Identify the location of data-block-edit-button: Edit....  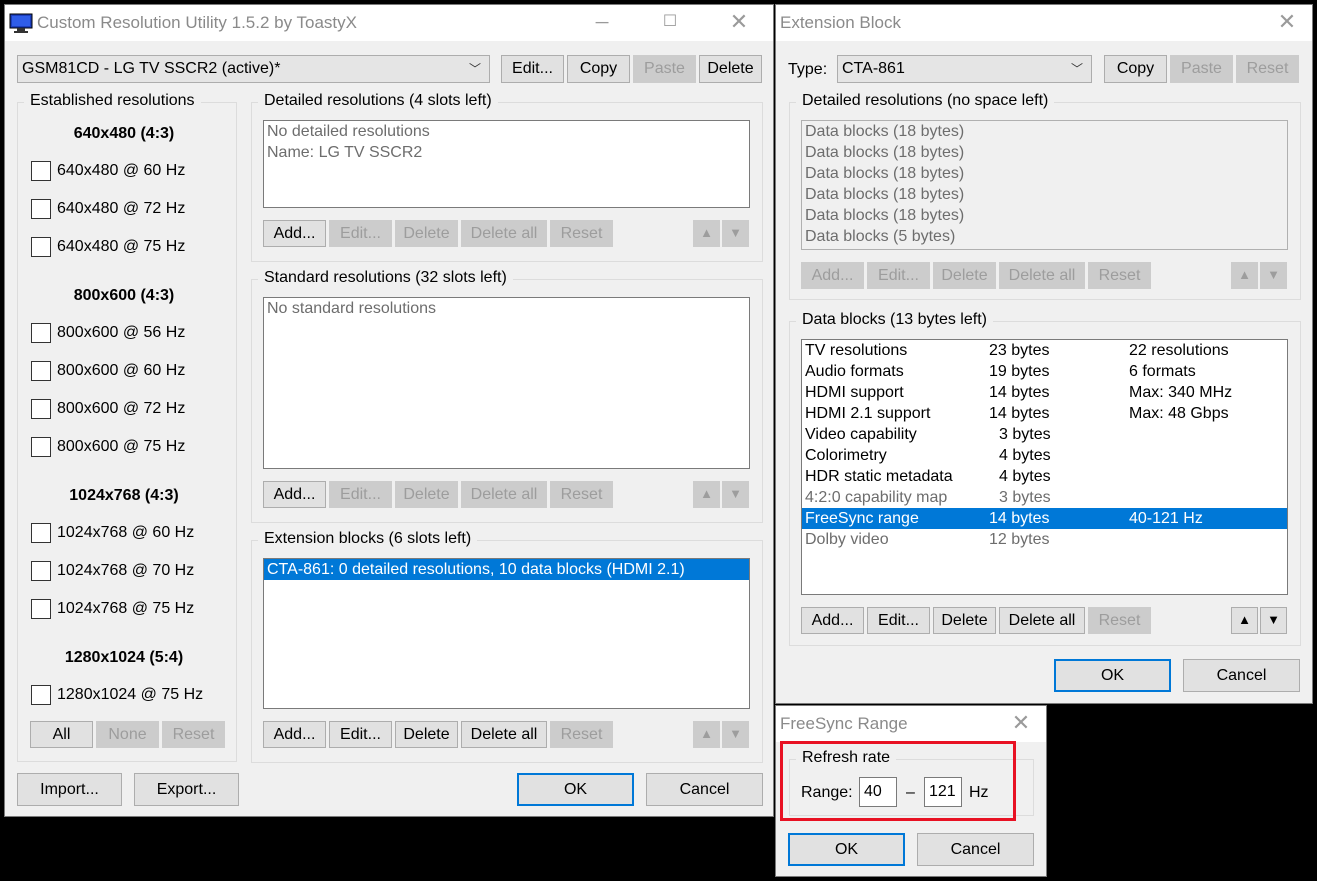
(898, 620).